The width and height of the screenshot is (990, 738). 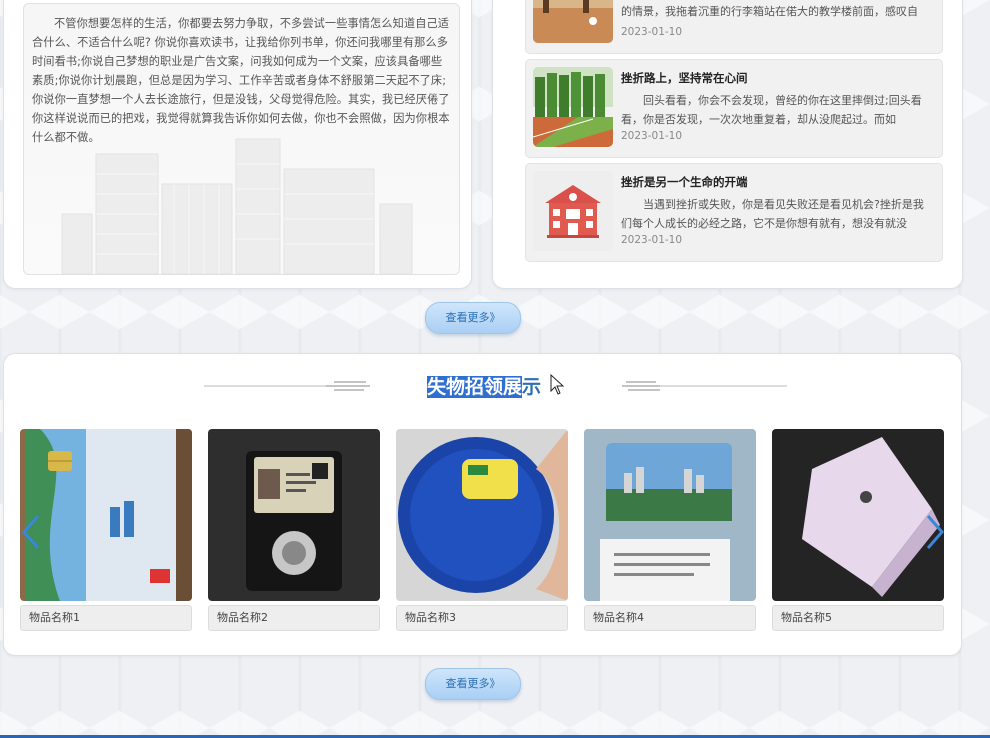 I want to click on news-summary: 的情景，我拖着沉重的行李箱站在偌大的教学楼前面，感叹自, so click(x=769, y=11).